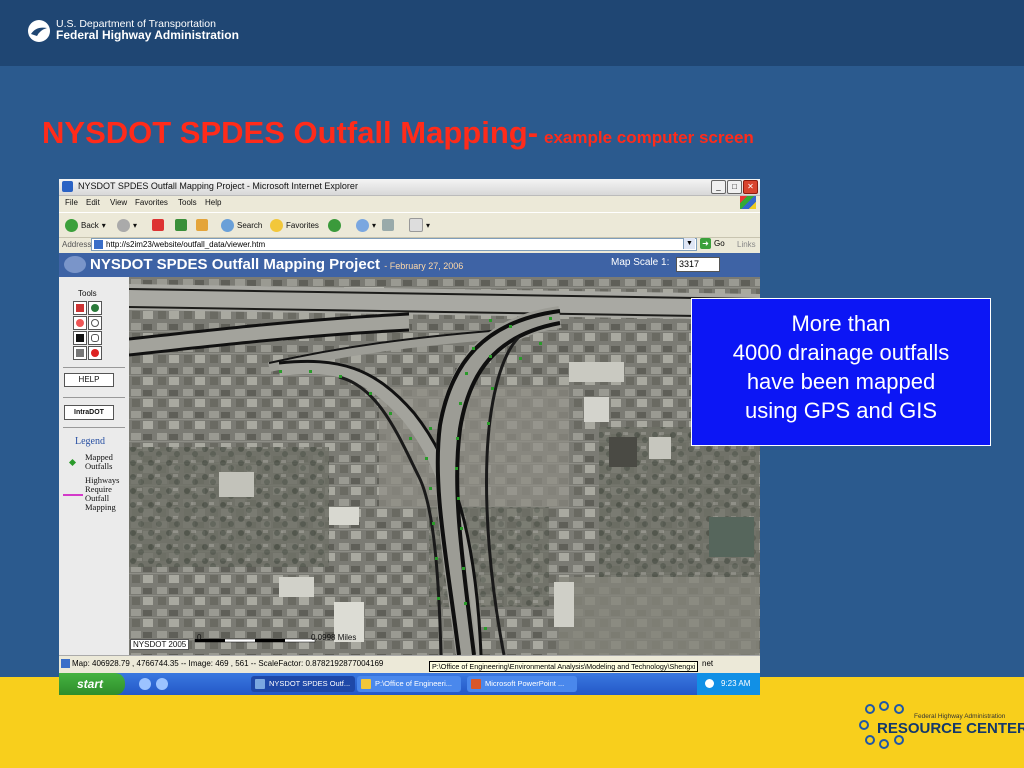 The width and height of the screenshot is (1024, 768). I want to click on print-tool, so click(80, 353).